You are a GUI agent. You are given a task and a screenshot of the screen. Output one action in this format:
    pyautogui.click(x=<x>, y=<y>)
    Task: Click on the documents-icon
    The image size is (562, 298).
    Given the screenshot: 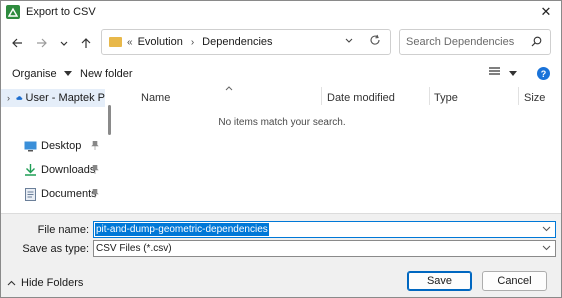 What is the action you would take?
    pyautogui.click(x=30, y=194)
    